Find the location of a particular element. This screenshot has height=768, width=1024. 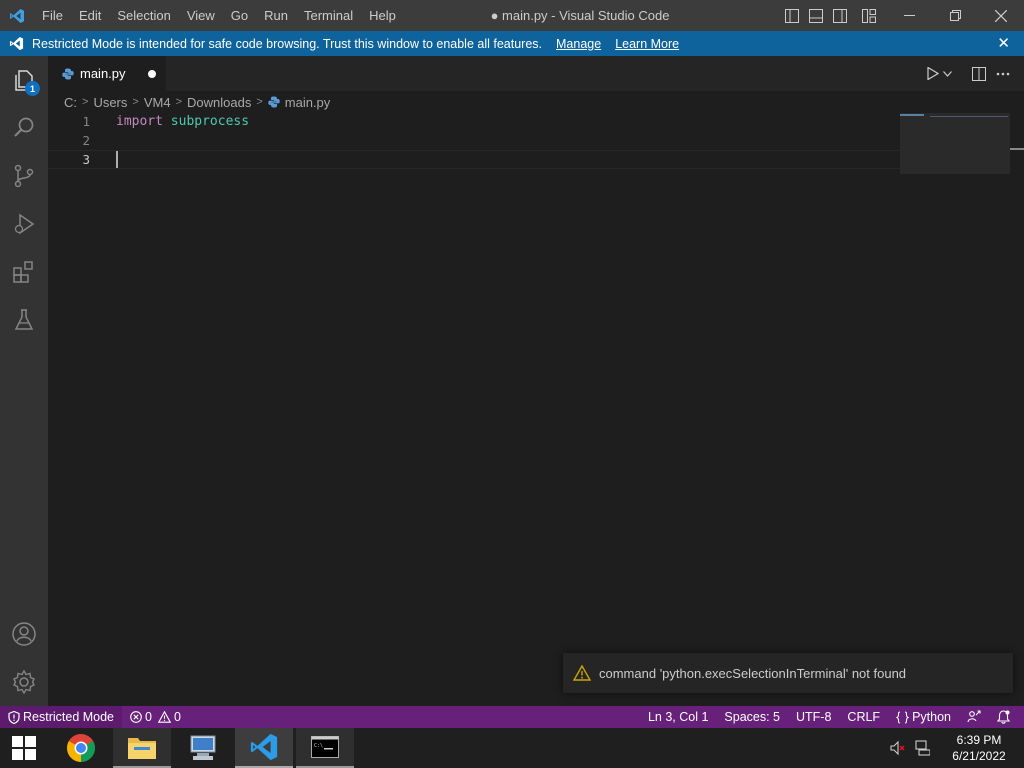

code-editor: 1 import subprocess 2 3 is located at coordinates (474, 140).